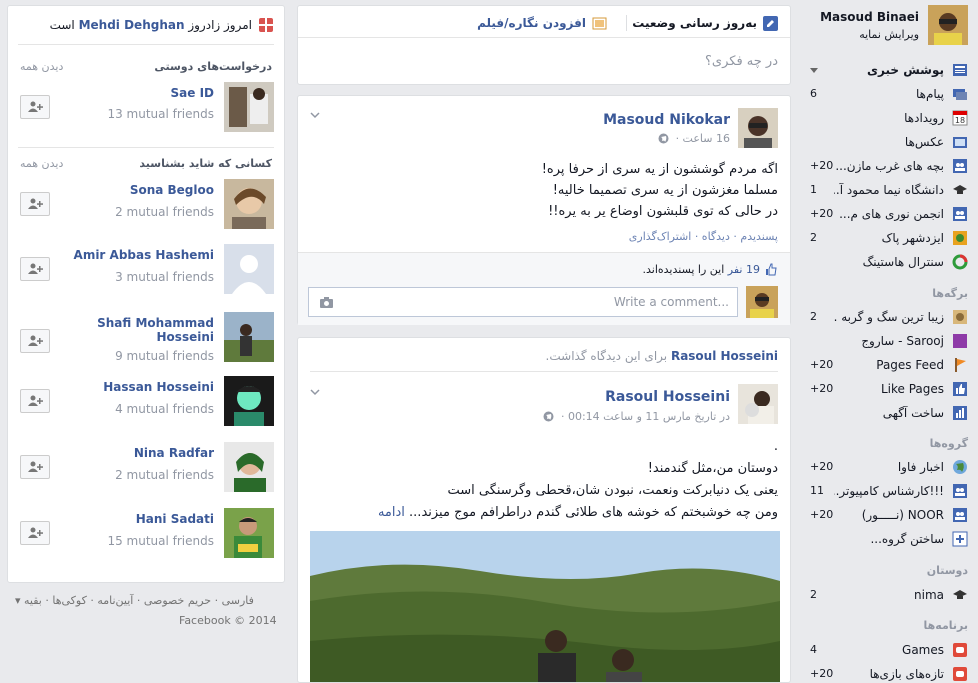 Image resolution: width=978 pixels, height=683 pixels. What do you see at coordinates (139, 255) in the screenshot?
I see `friend-name: Amir Abbas Hashemi` at bounding box center [139, 255].